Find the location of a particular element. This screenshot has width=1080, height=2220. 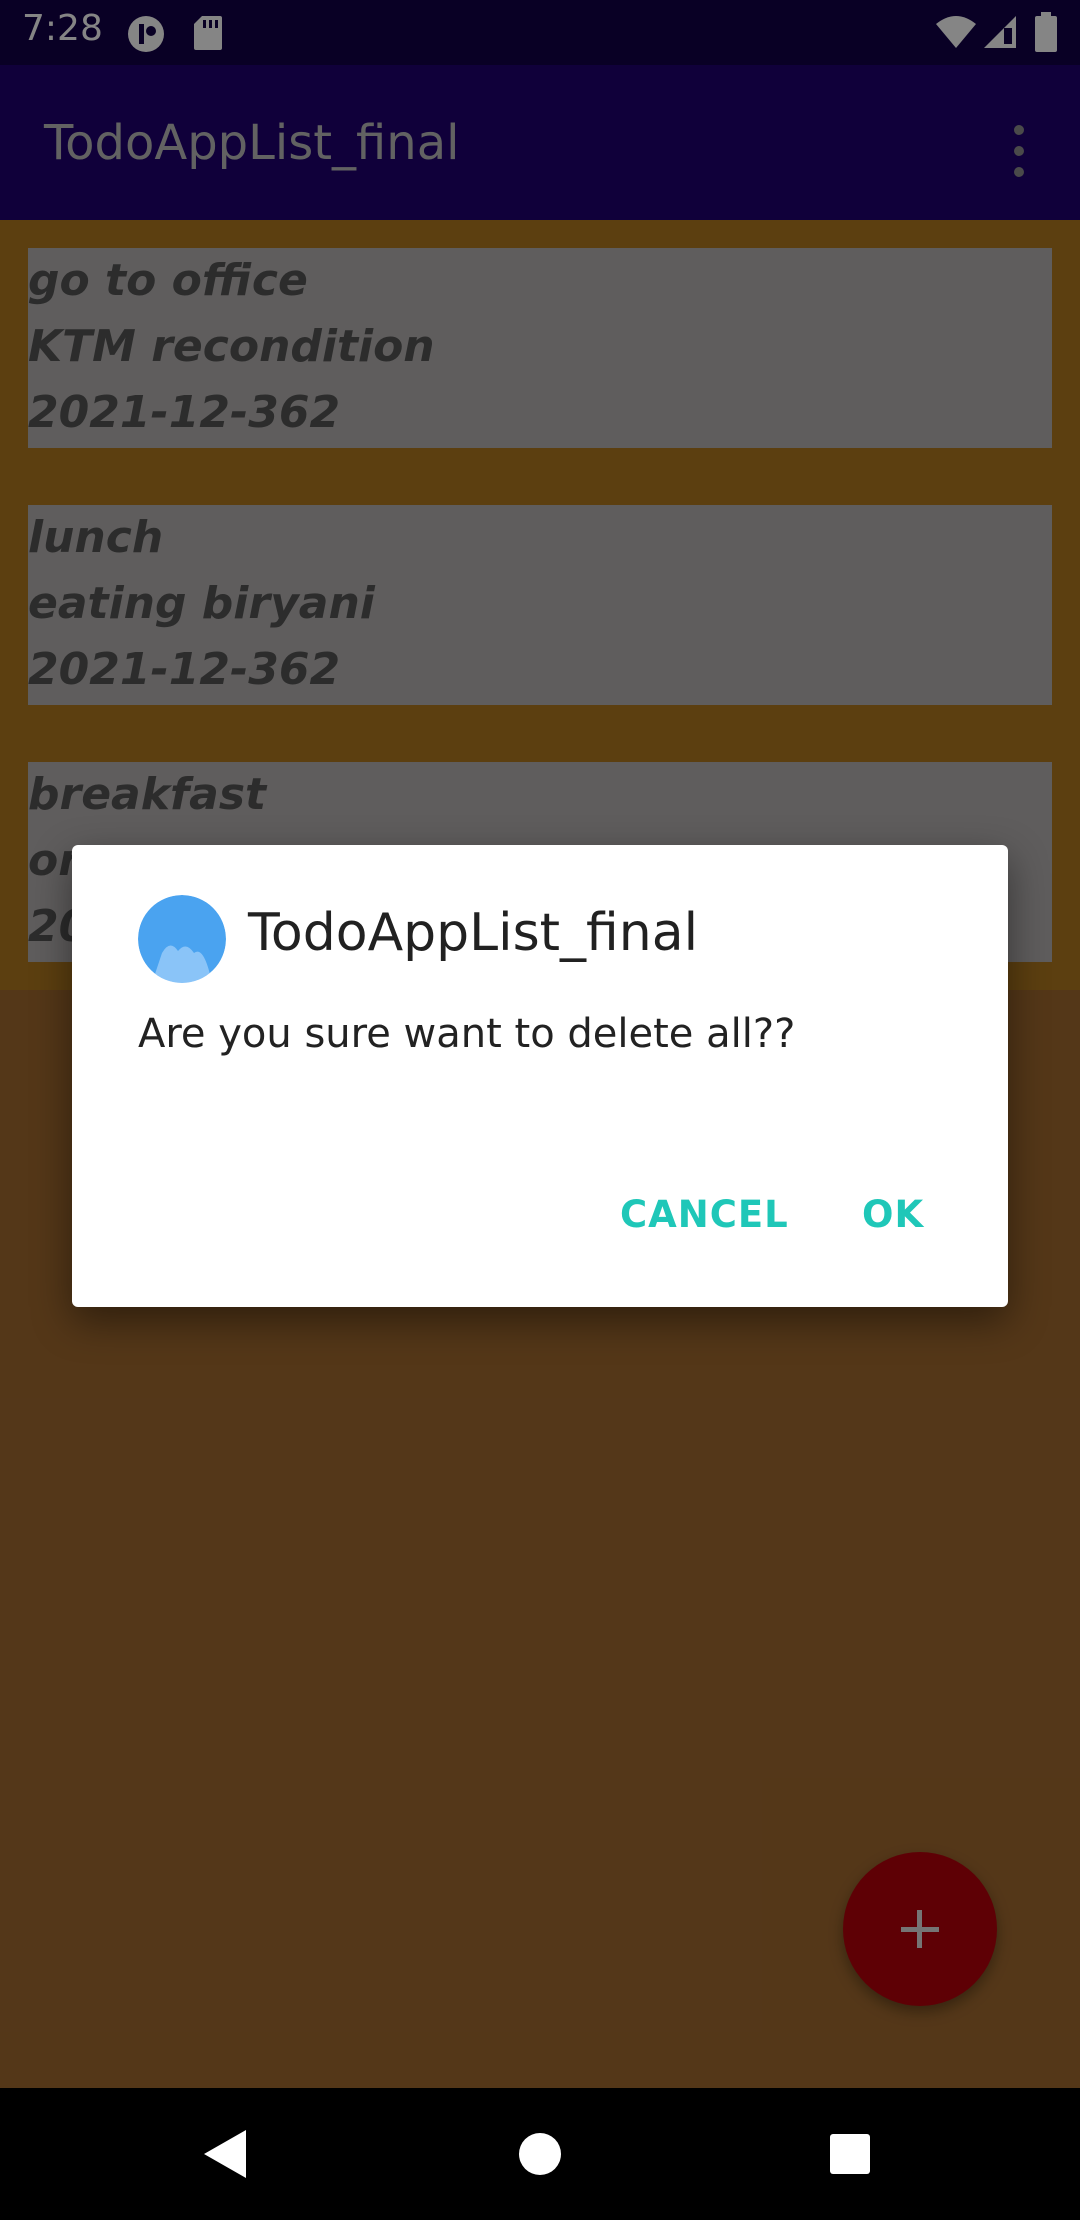

dialog-title: TodoAppList_final is located at coordinates (473, 933).